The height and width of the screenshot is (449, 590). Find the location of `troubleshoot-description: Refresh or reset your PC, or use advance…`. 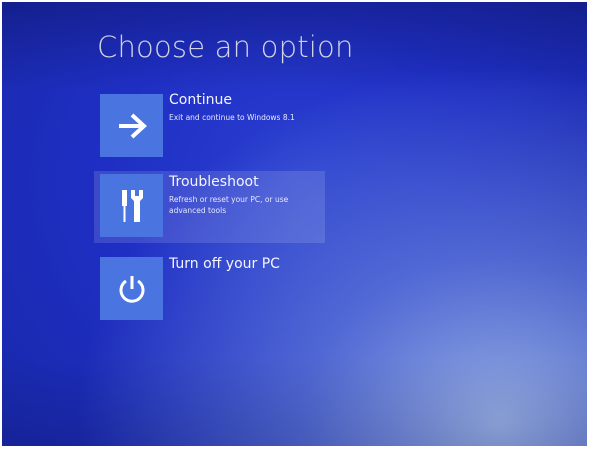

troubleshoot-description: Refresh or reset your PC, or use advance… is located at coordinates (229, 205).